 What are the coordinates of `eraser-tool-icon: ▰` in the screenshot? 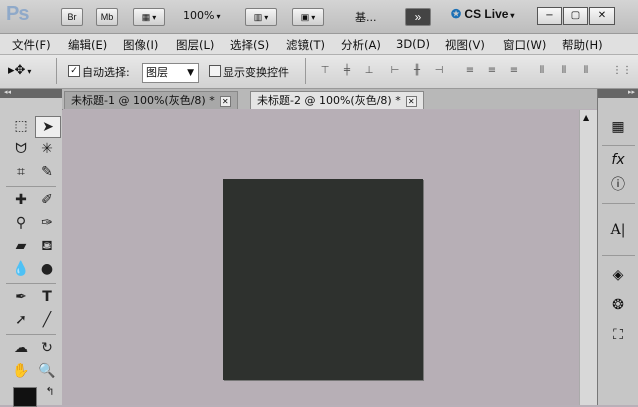 It's located at (21, 246).